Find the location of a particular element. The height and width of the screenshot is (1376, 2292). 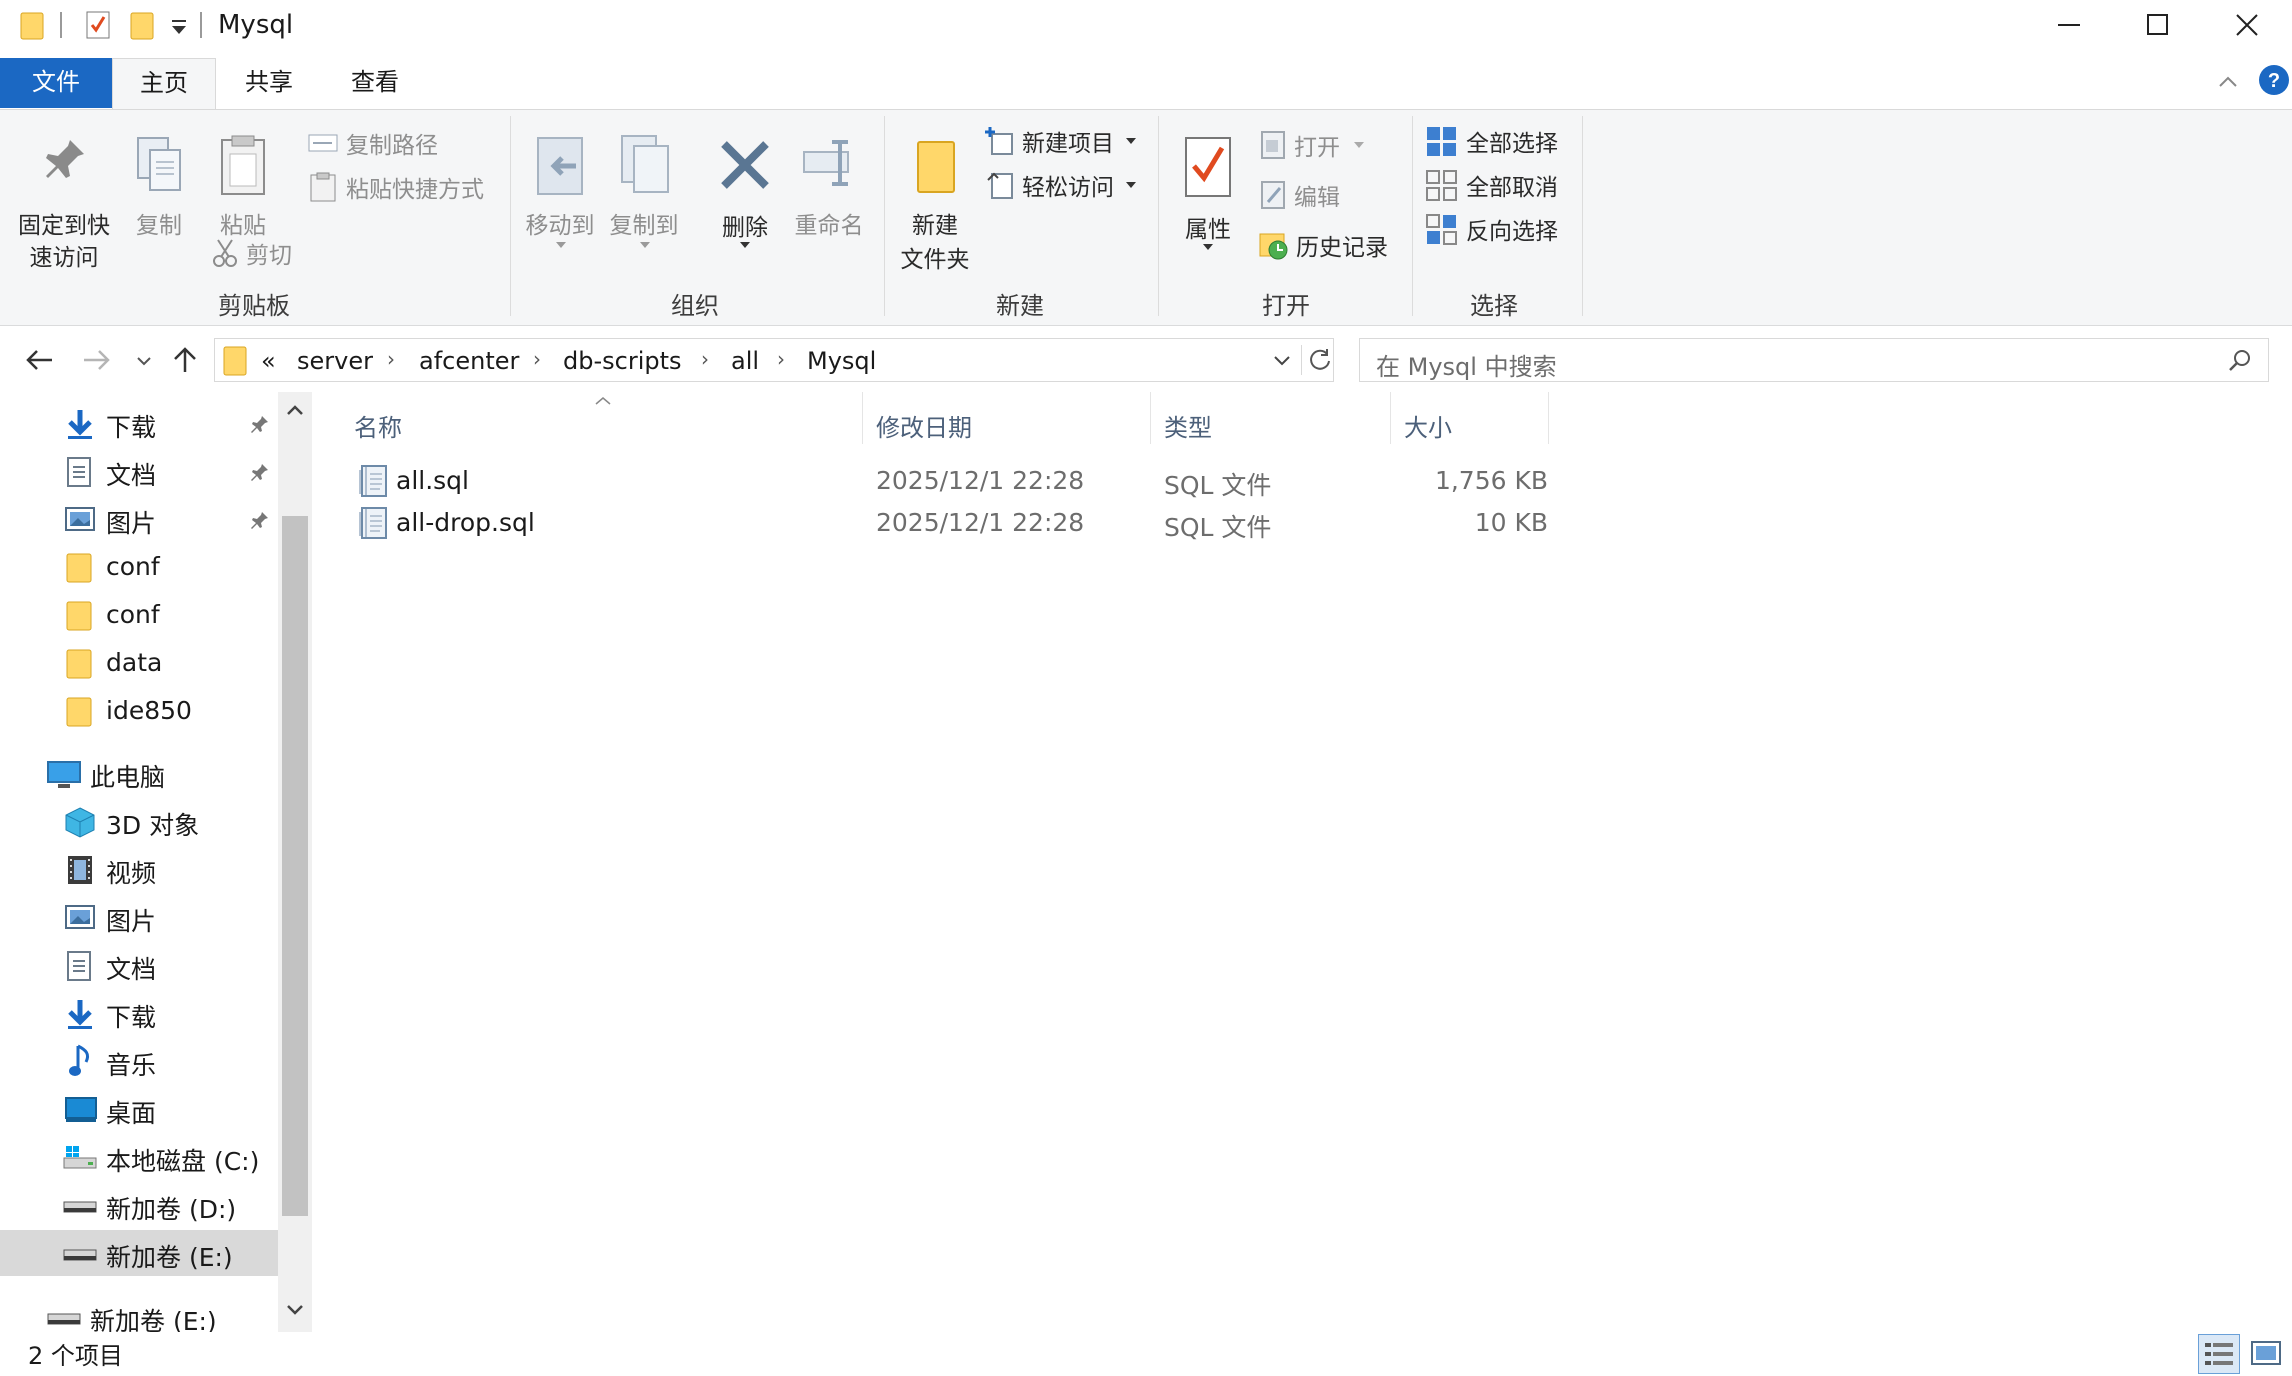

breadcrumb-mysql: Mysql is located at coordinates (841, 361).